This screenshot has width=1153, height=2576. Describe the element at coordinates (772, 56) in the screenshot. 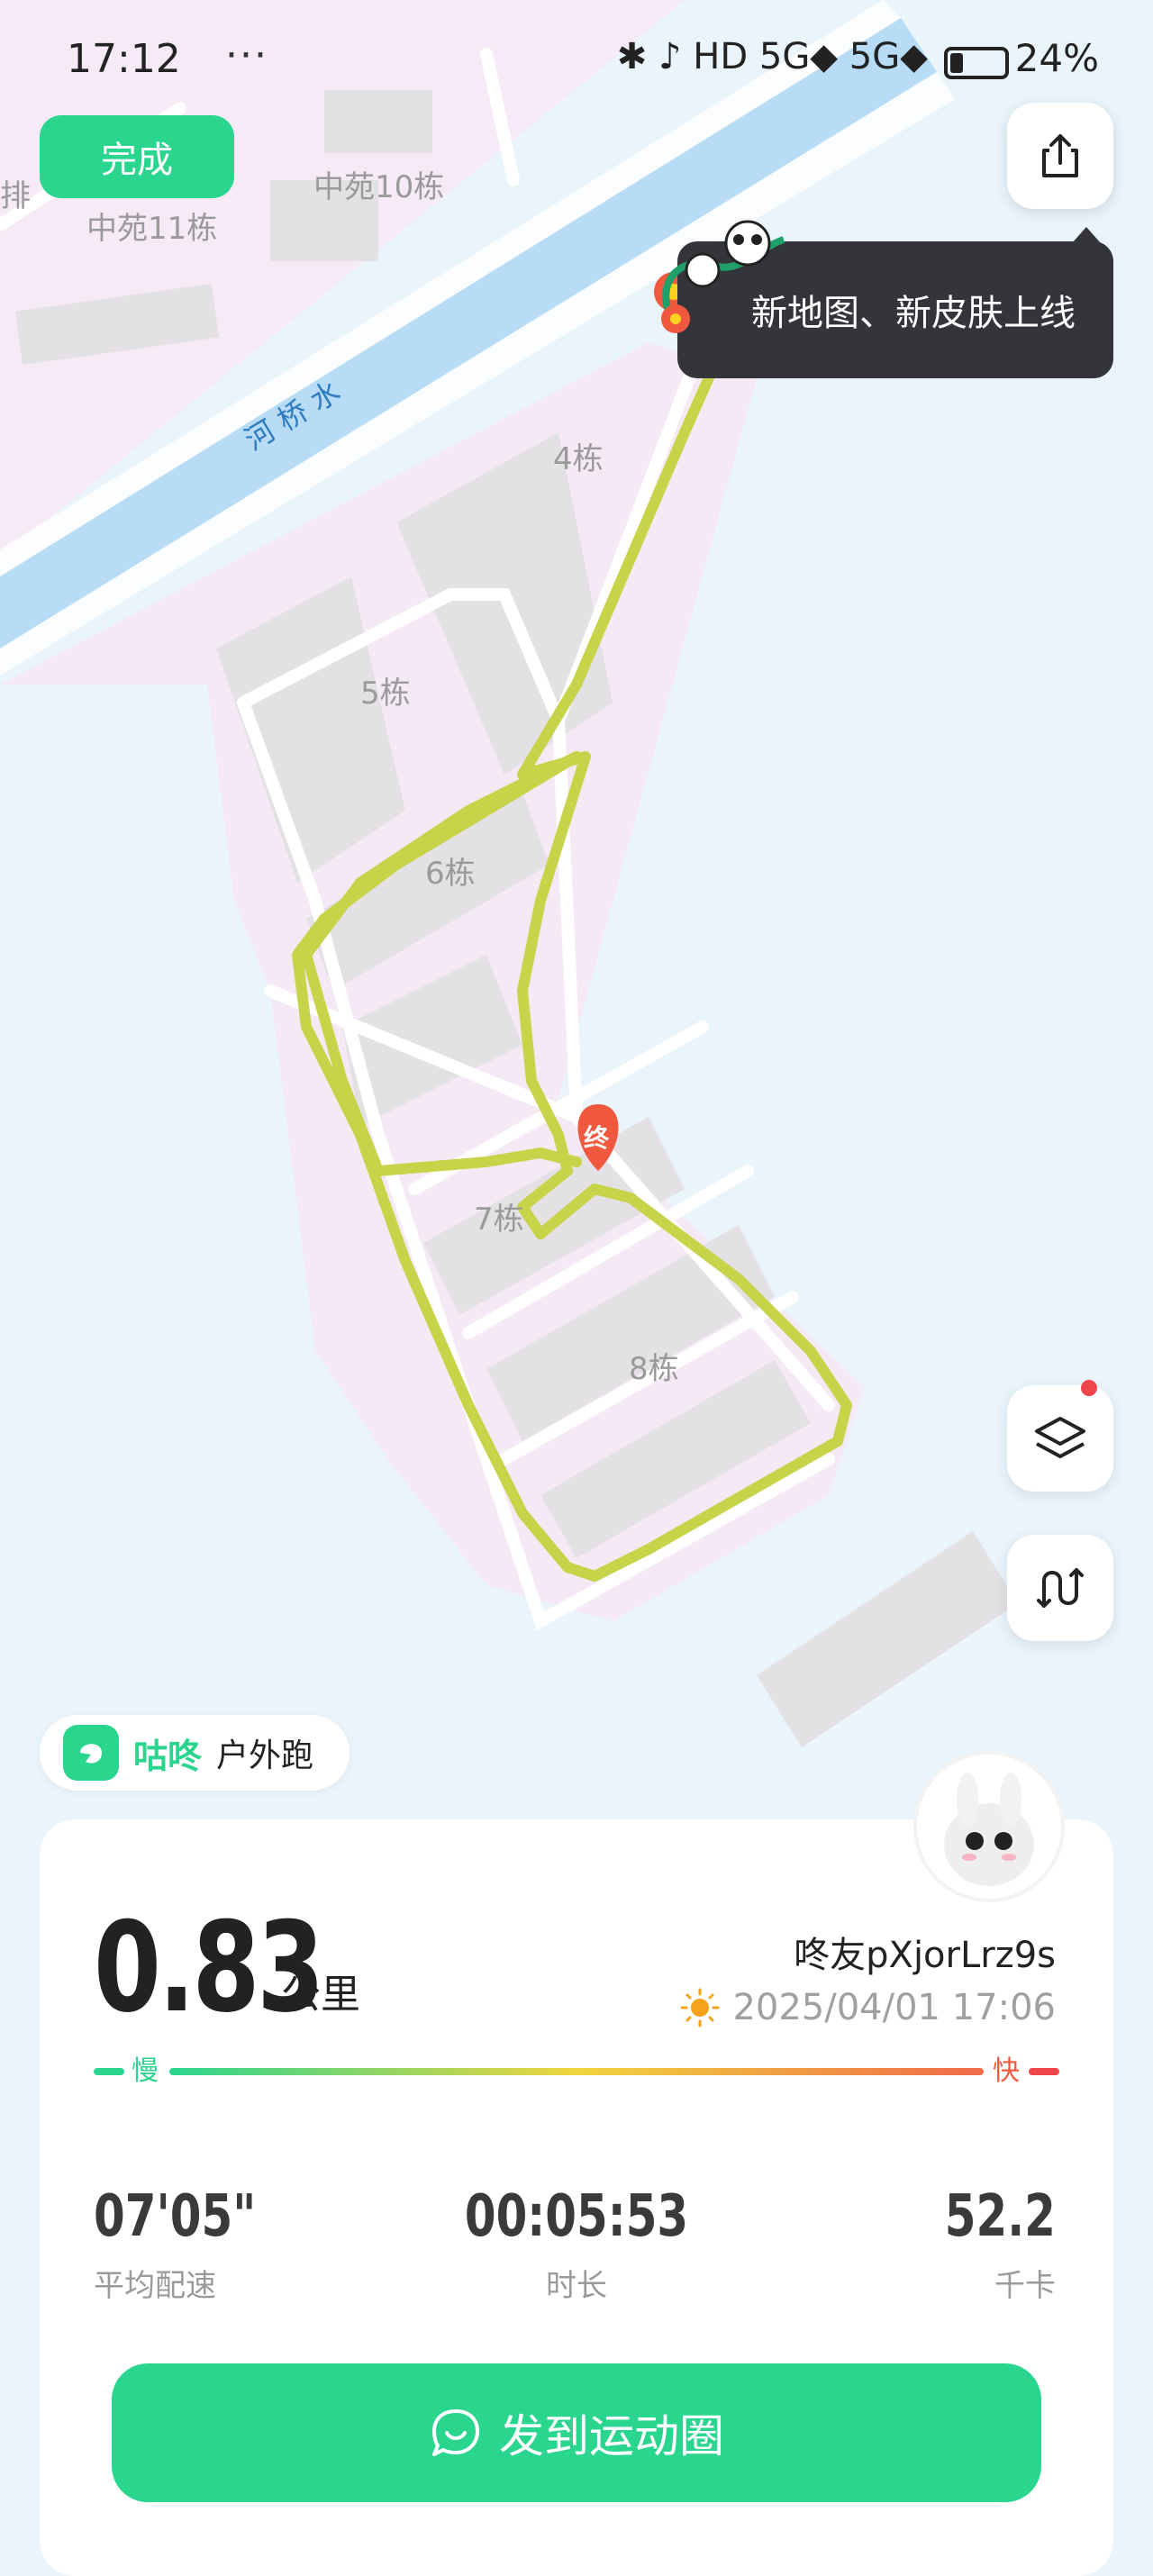

I see `network-icons: ✱ ♪ HD 5G◆ 5G◆` at that location.